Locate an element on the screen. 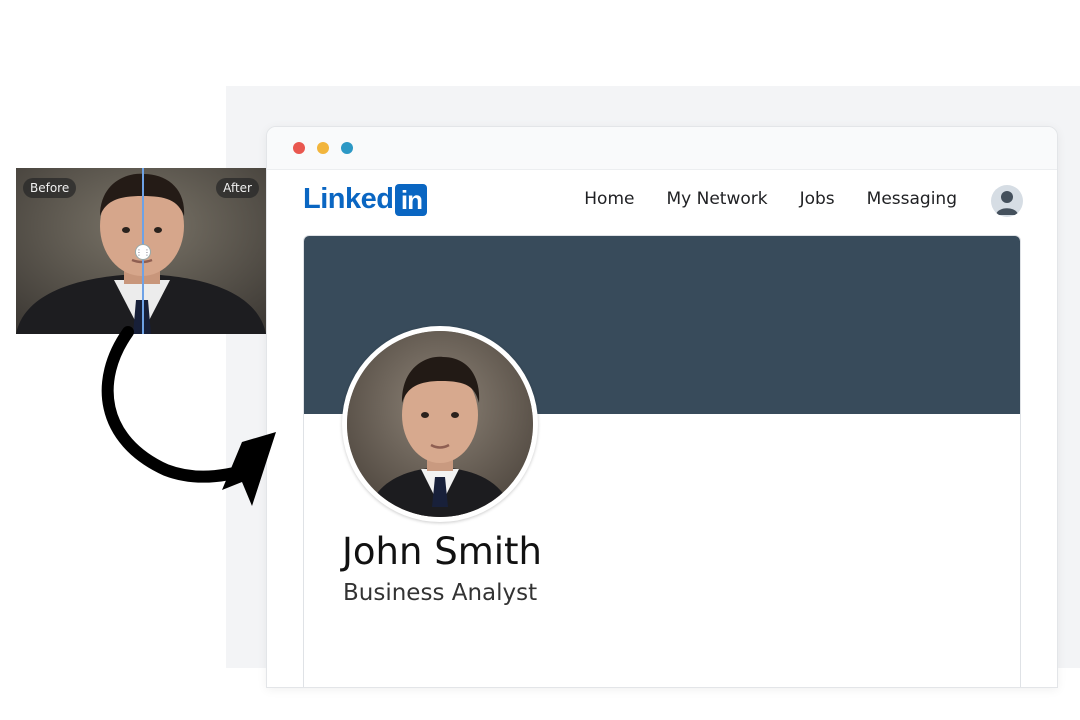 This screenshot has width=1080, height=720. linkedin-logo: Linked in is located at coordinates (365, 199).